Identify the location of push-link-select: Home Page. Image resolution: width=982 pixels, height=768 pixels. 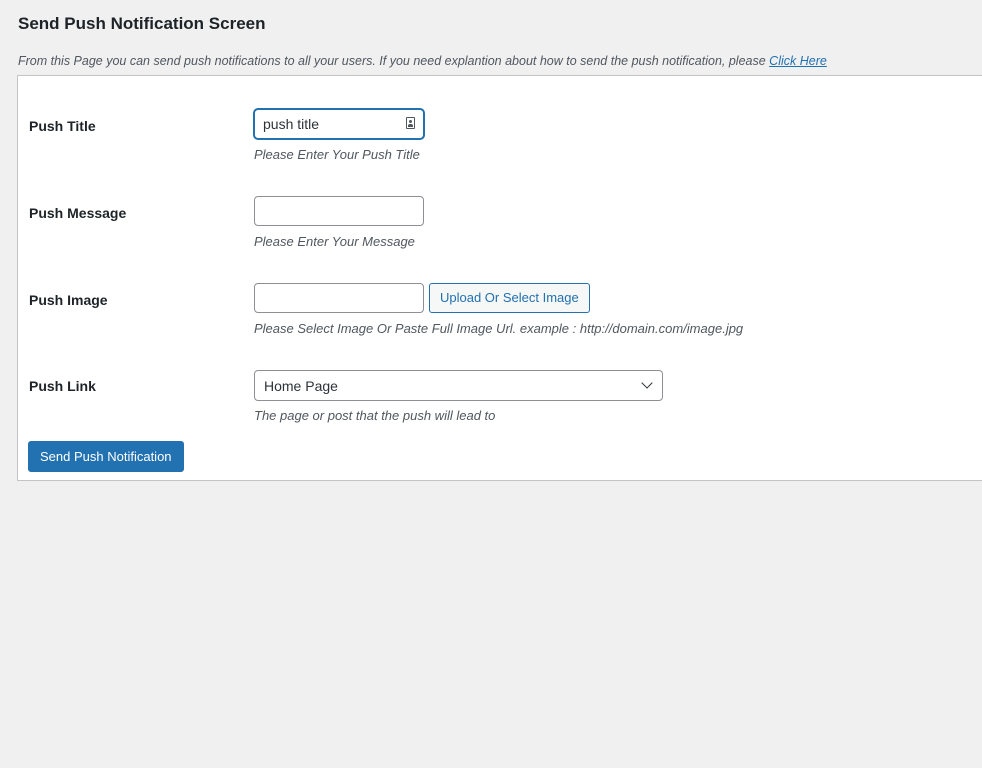
(458, 385).